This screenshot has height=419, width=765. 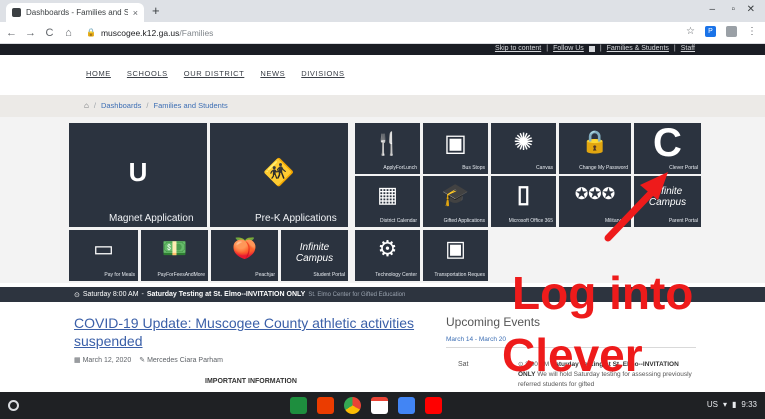 I want to click on gmail-app-icon, so click(x=379, y=405).